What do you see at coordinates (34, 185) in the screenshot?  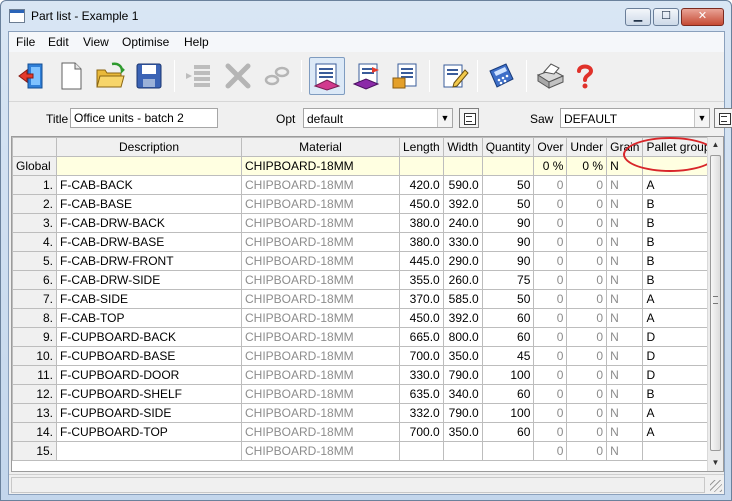 I see `row-number: 1.` at bounding box center [34, 185].